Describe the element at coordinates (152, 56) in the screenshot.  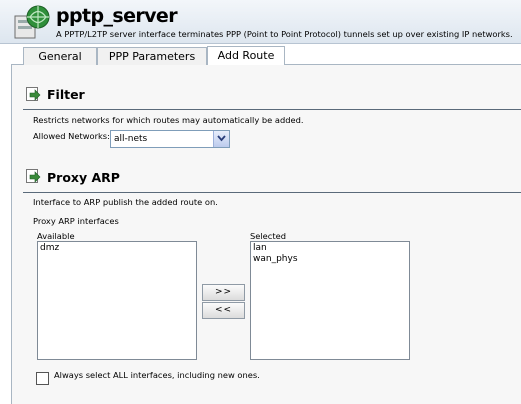
I see `tab-ppp-parameters: PPP Parameters` at that location.